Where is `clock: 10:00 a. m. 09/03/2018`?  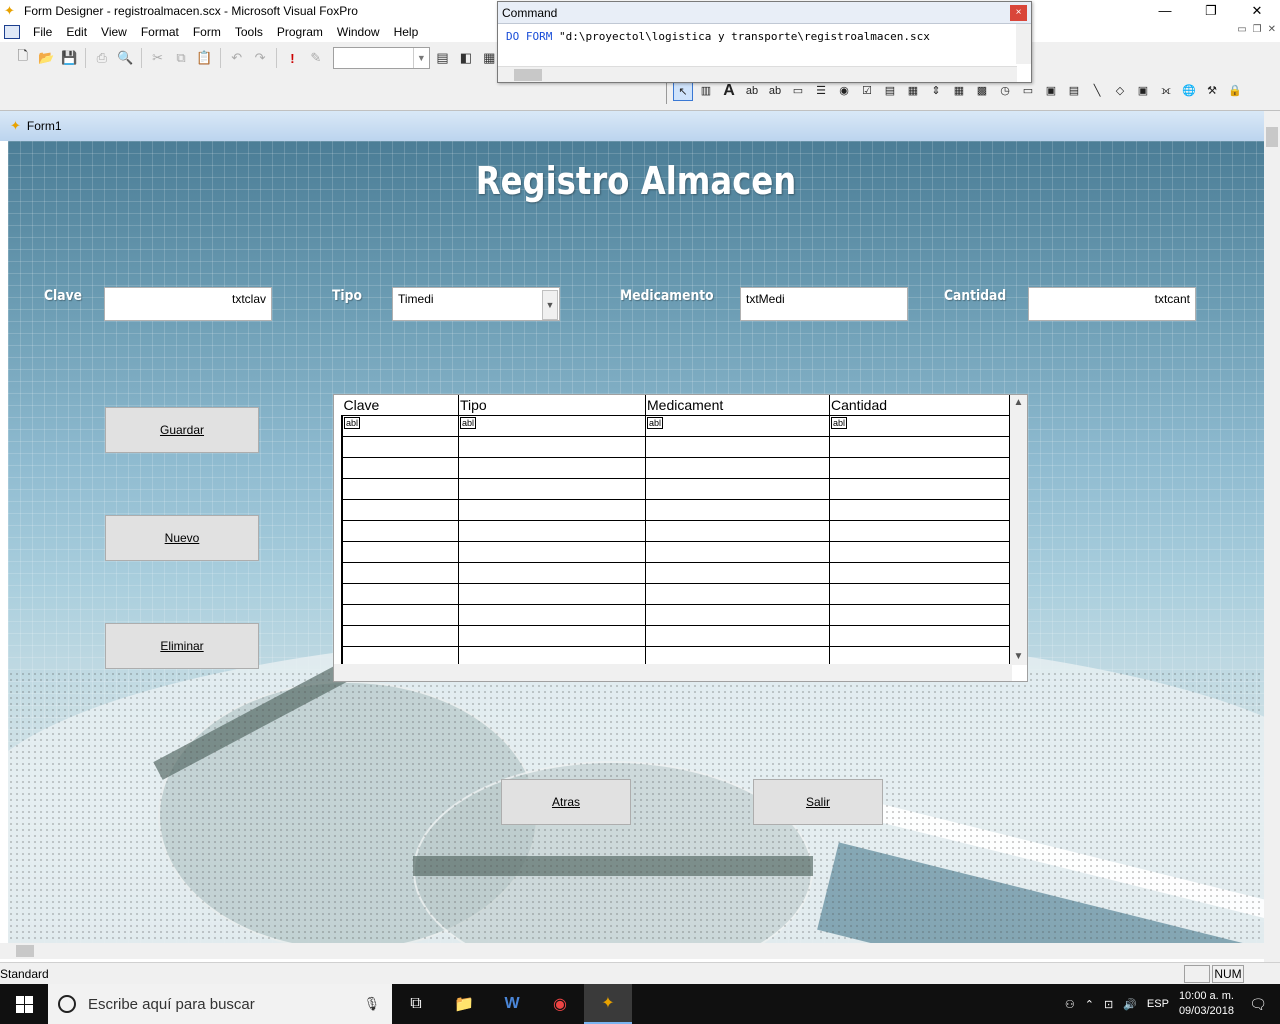 clock: 10:00 a. m. 09/03/2018 is located at coordinates (1206, 1004).